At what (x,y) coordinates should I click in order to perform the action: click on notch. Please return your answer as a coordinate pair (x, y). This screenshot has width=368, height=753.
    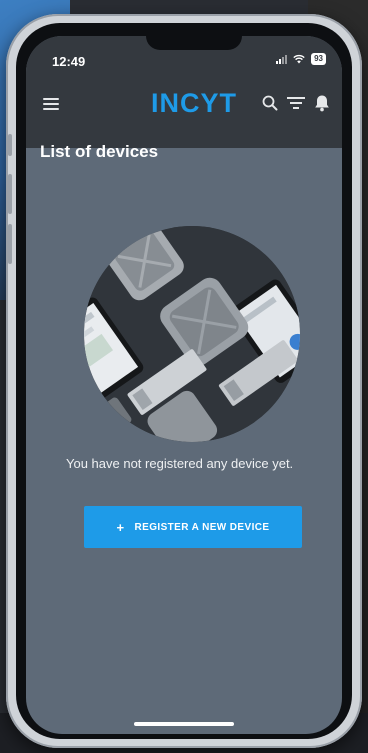
    Looking at the image, I should click on (194, 43).